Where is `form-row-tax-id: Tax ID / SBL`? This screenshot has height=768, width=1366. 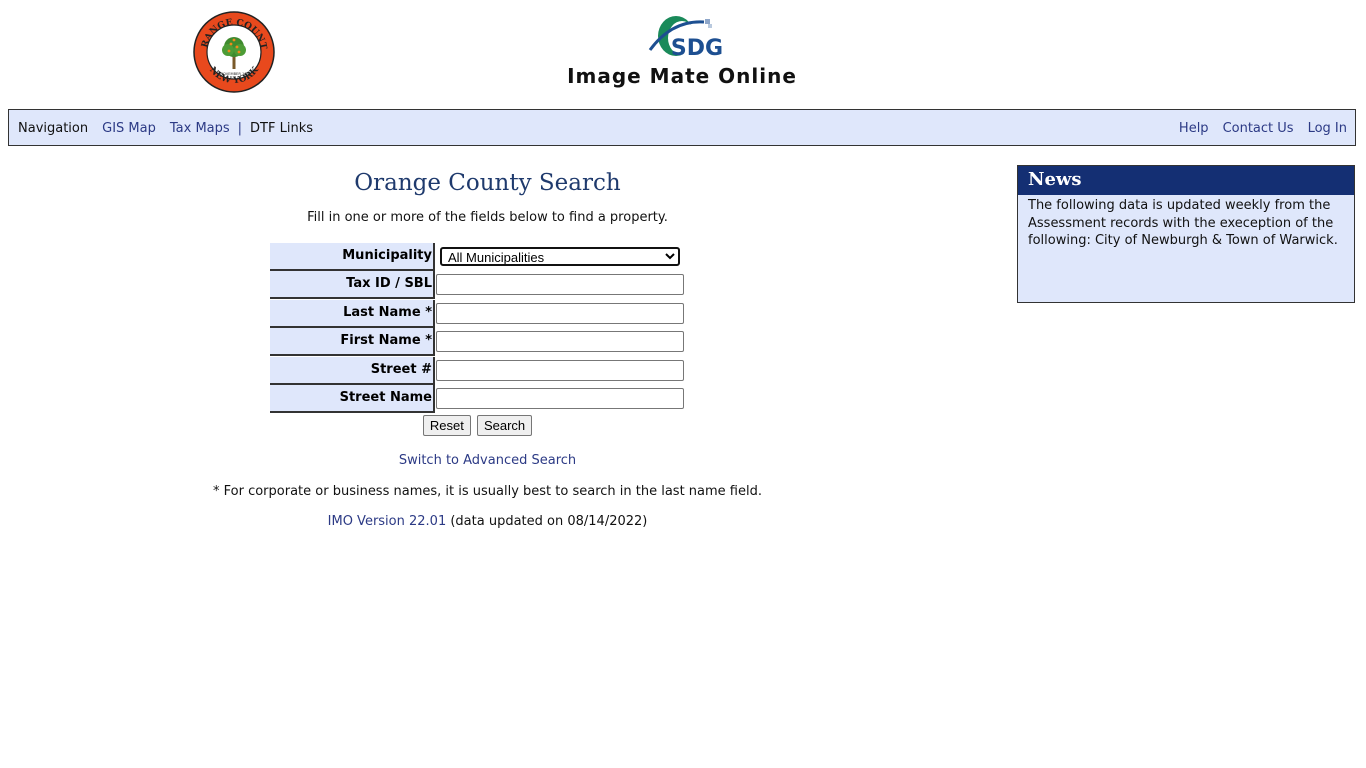 form-row-tax-id: Tax ID / SBL is located at coordinates (477, 285).